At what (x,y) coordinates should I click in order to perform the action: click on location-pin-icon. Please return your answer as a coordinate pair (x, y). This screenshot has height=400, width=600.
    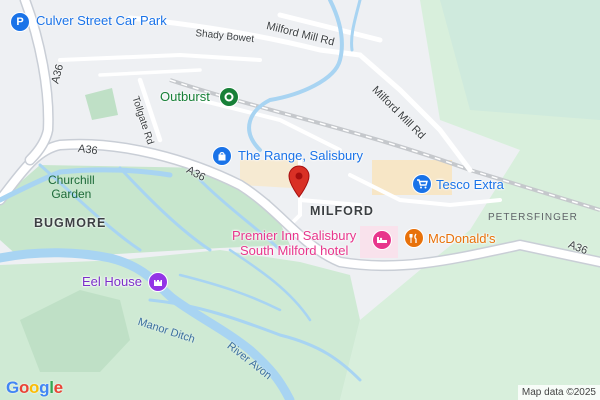
    Looking at the image, I should click on (299, 181).